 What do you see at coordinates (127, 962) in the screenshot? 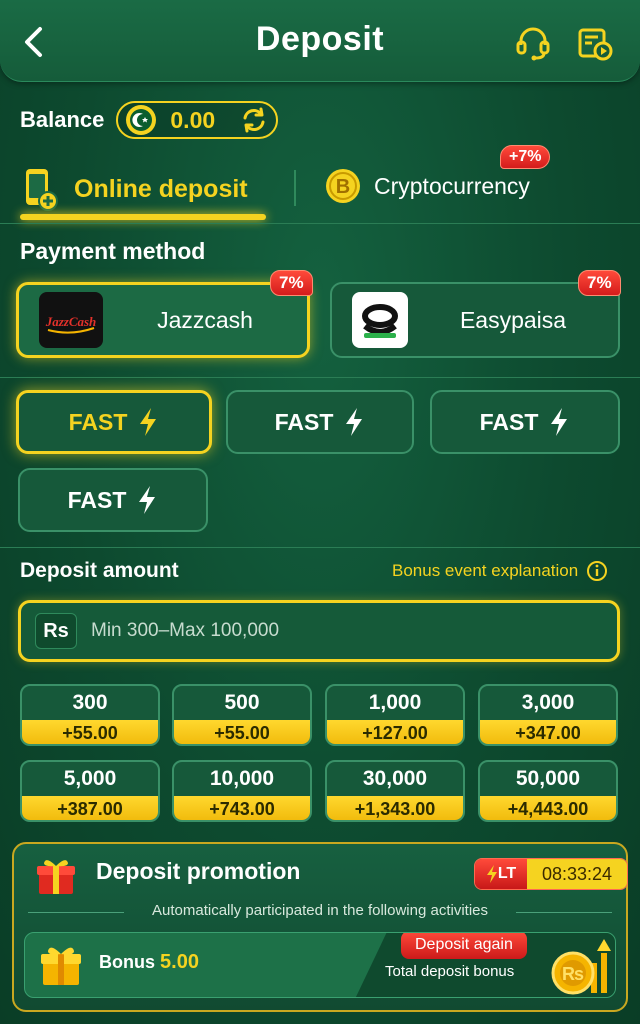
I see `activity-bonus-label: Bonus` at bounding box center [127, 962].